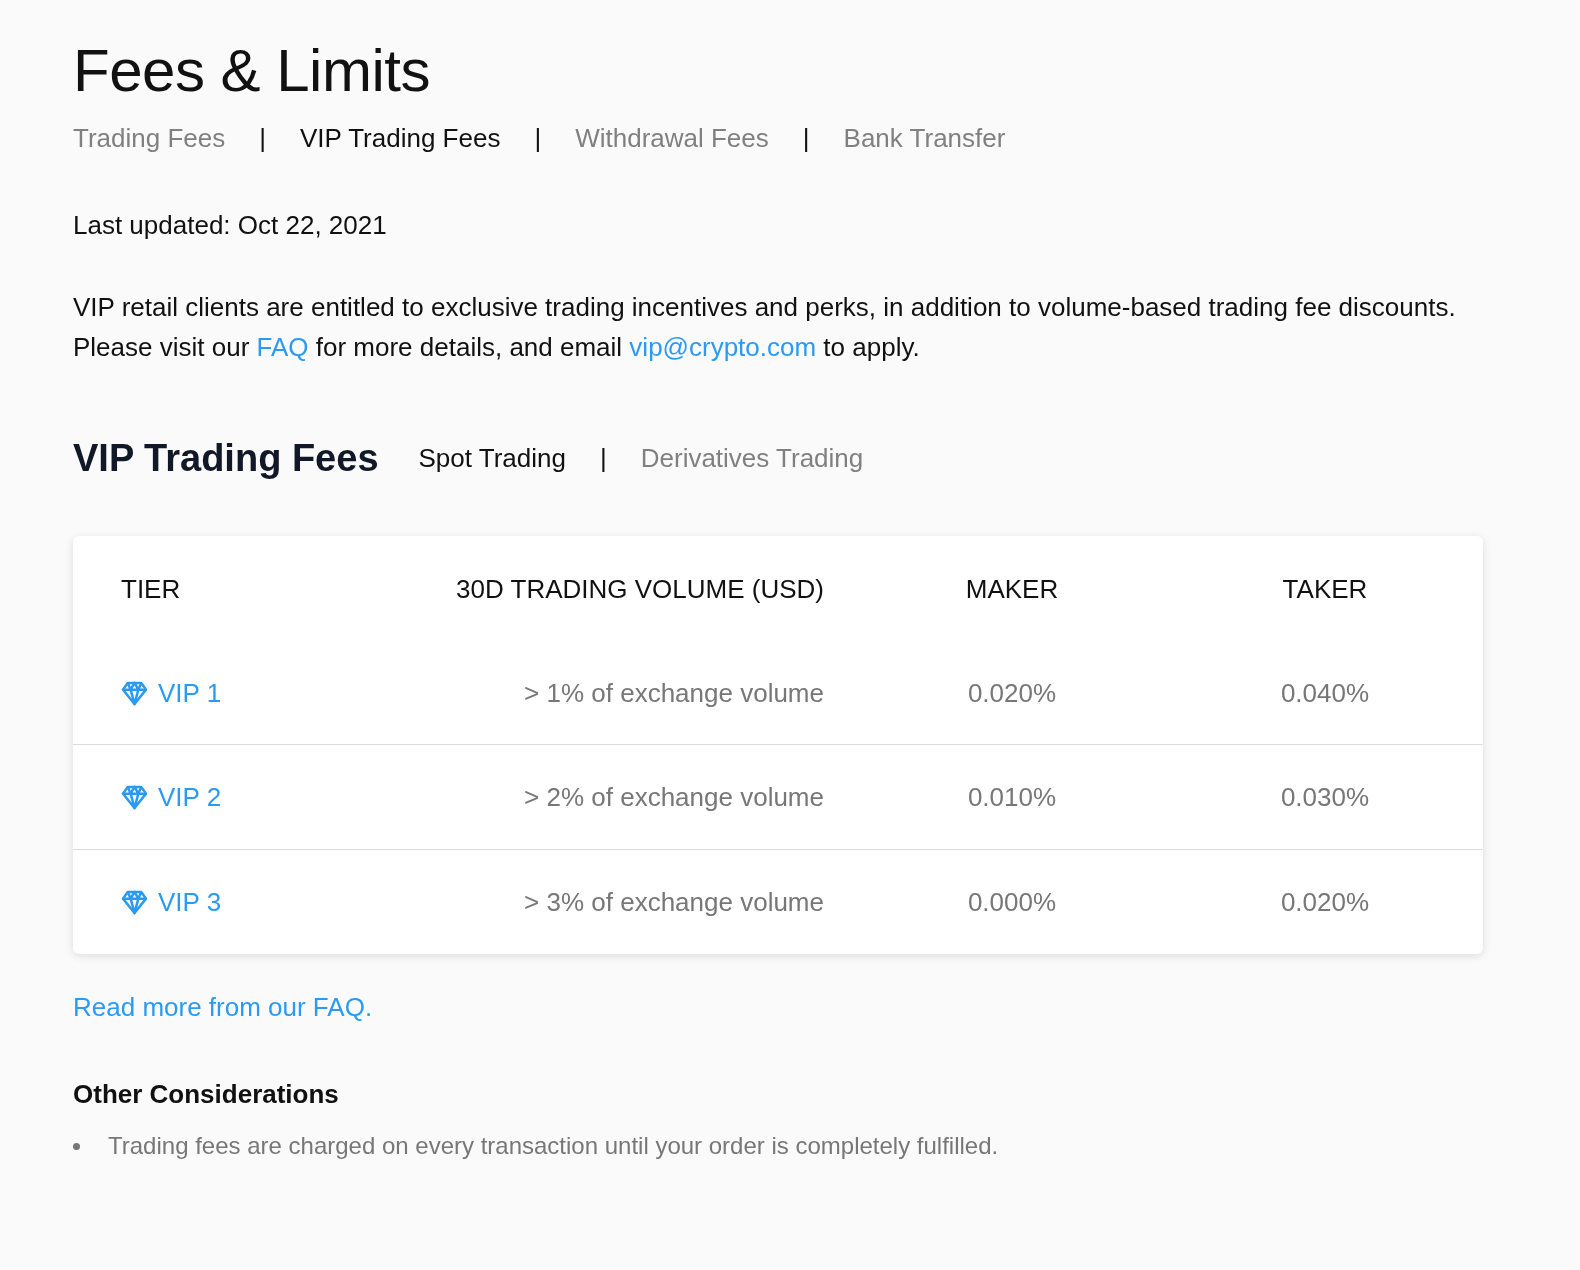  Describe the element at coordinates (1012, 589) in the screenshot. I see `column-header: MAKER` at that location.